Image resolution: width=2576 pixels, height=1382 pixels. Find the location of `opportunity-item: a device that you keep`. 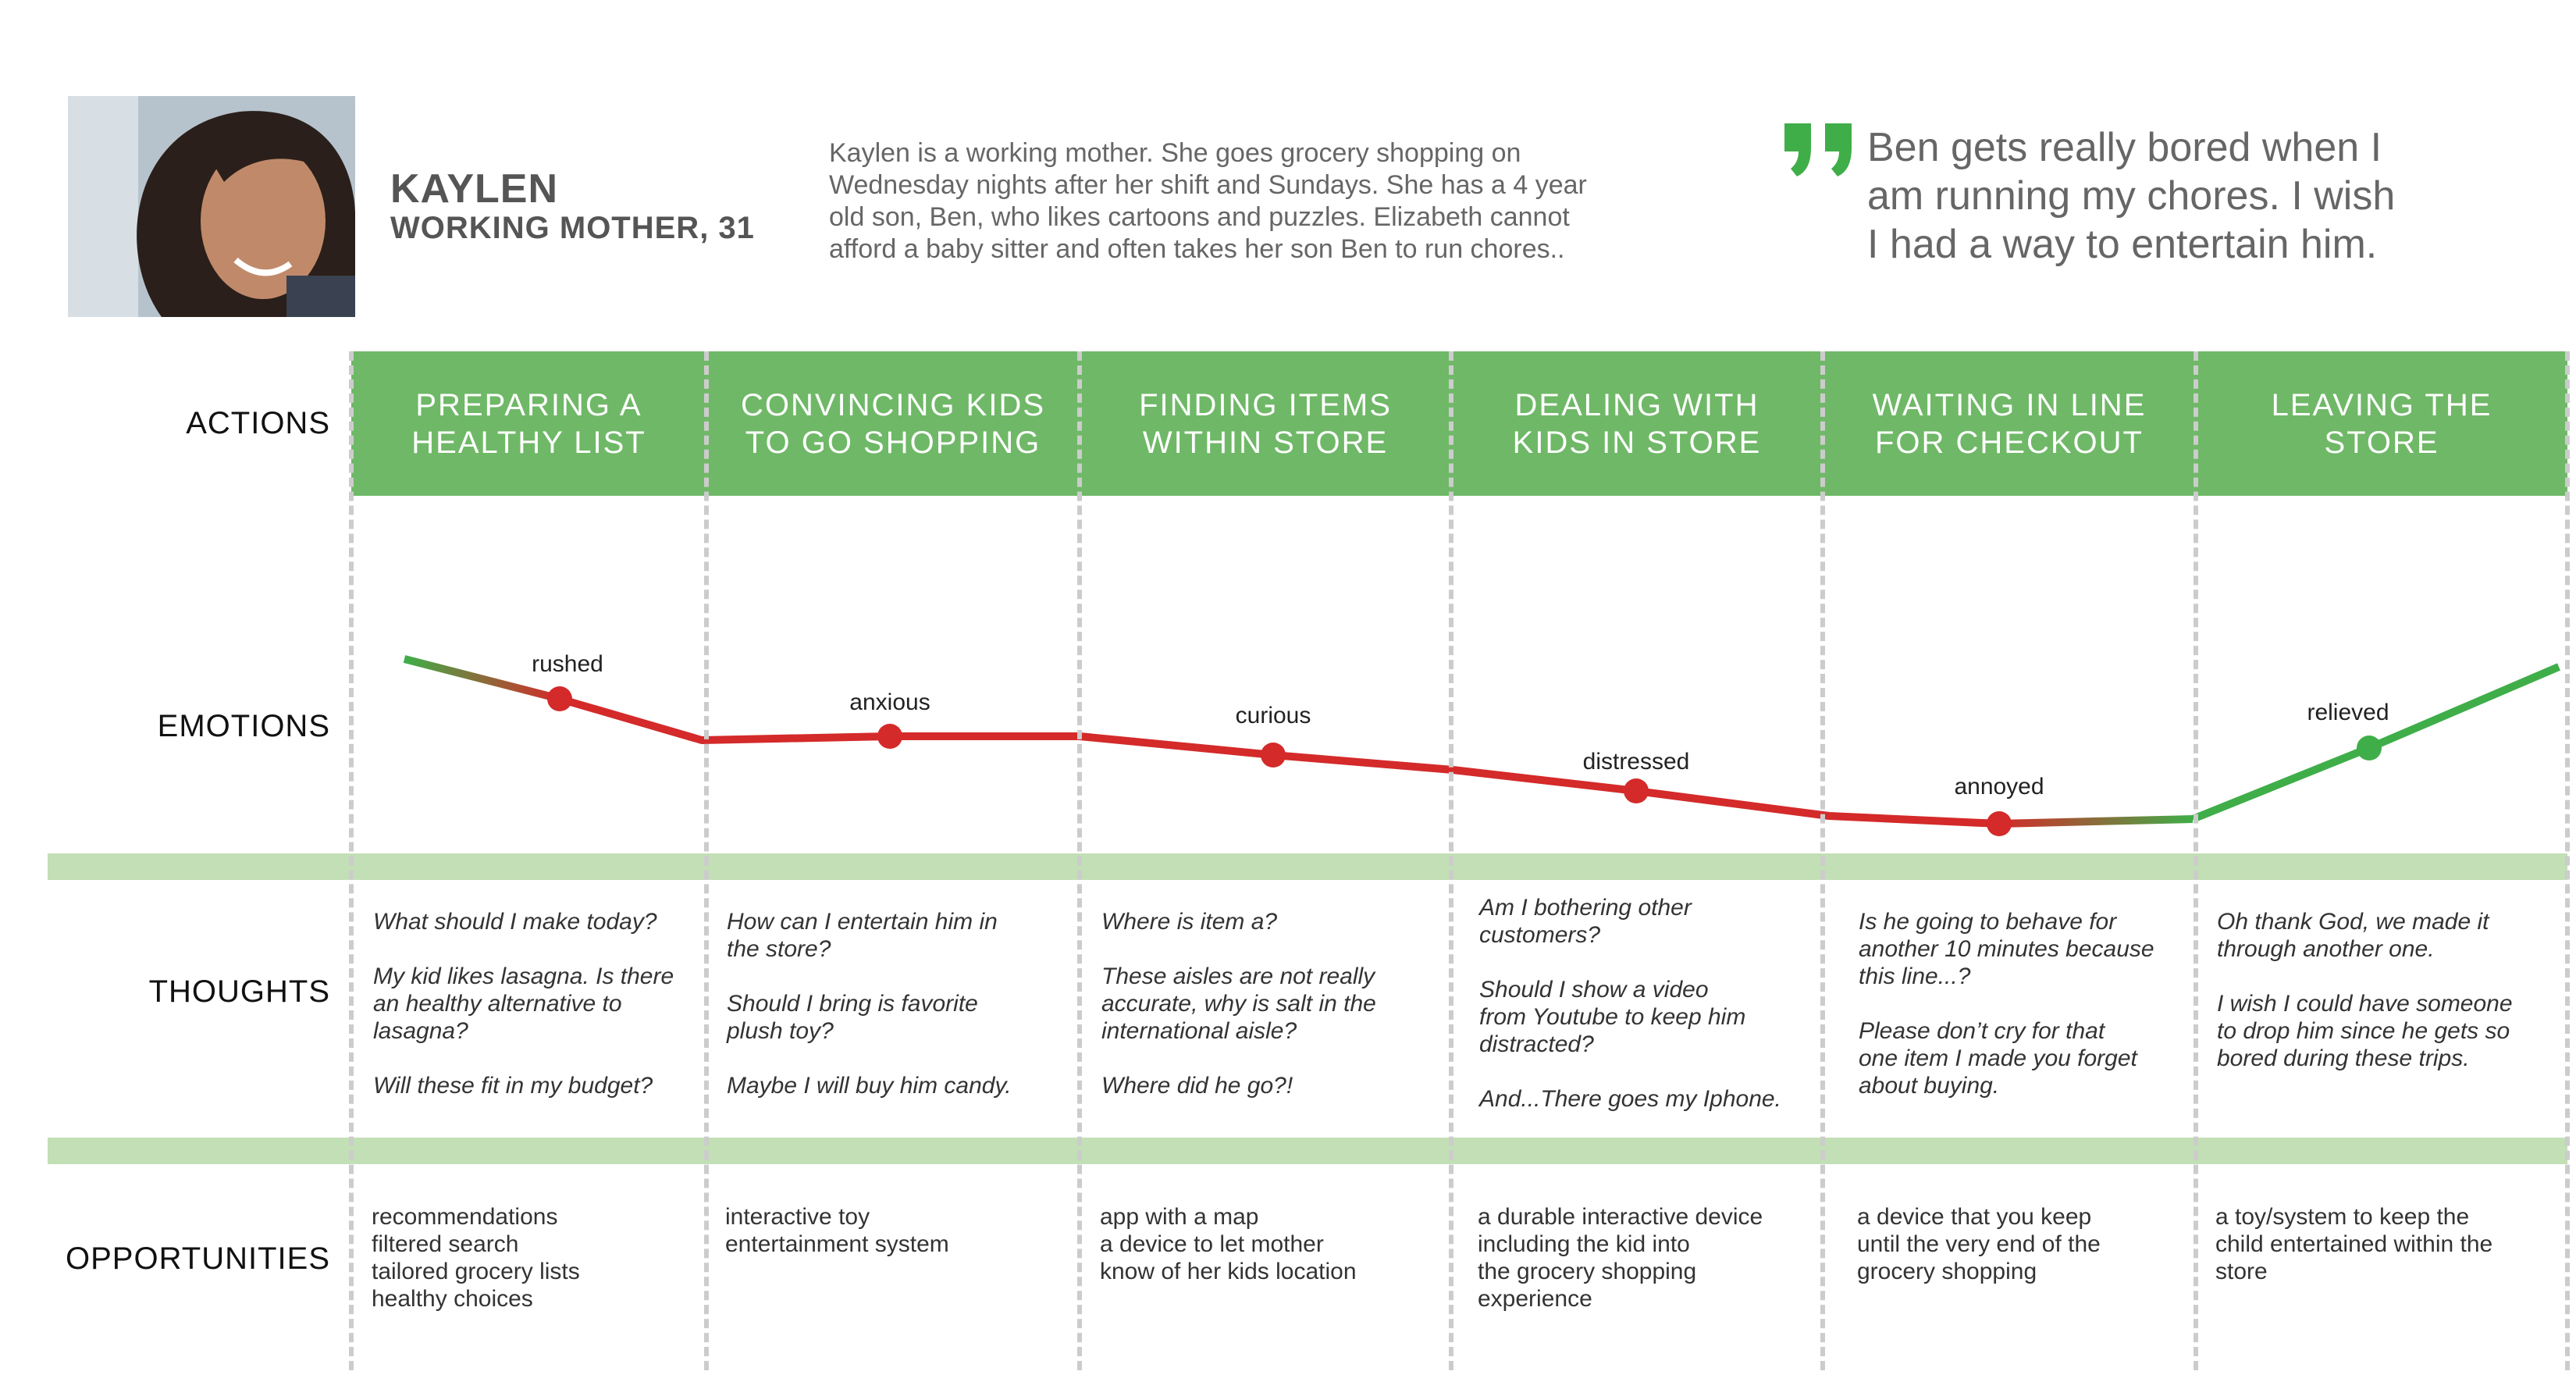

opportunity-item: a device that you keep is located at coordinates (1975, 1217).